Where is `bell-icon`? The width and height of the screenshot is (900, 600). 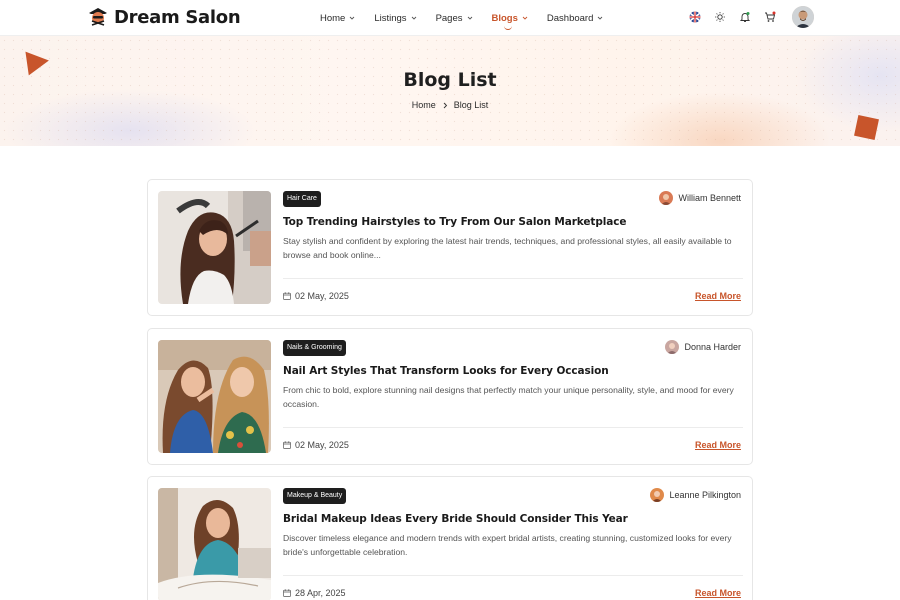
bell-icon is located at coordinates (745, 17).